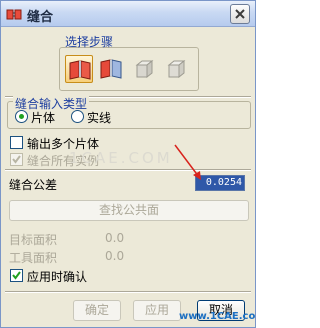 The image size is (320, 328). What do you see at coordinates (33, 240) in the screenshot?
I see `target-area-label: 目标面积` at bounding box center [33, 240].